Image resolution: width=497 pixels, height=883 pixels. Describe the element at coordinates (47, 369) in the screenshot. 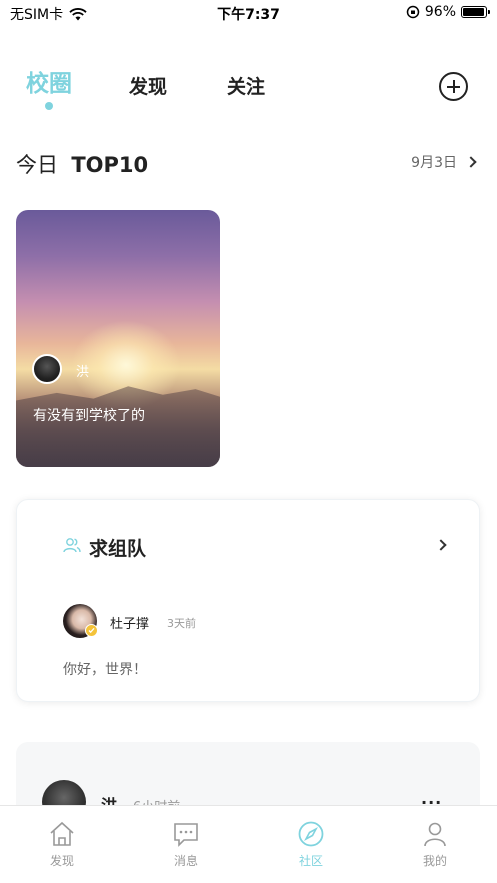

I see `avatar` at that location.